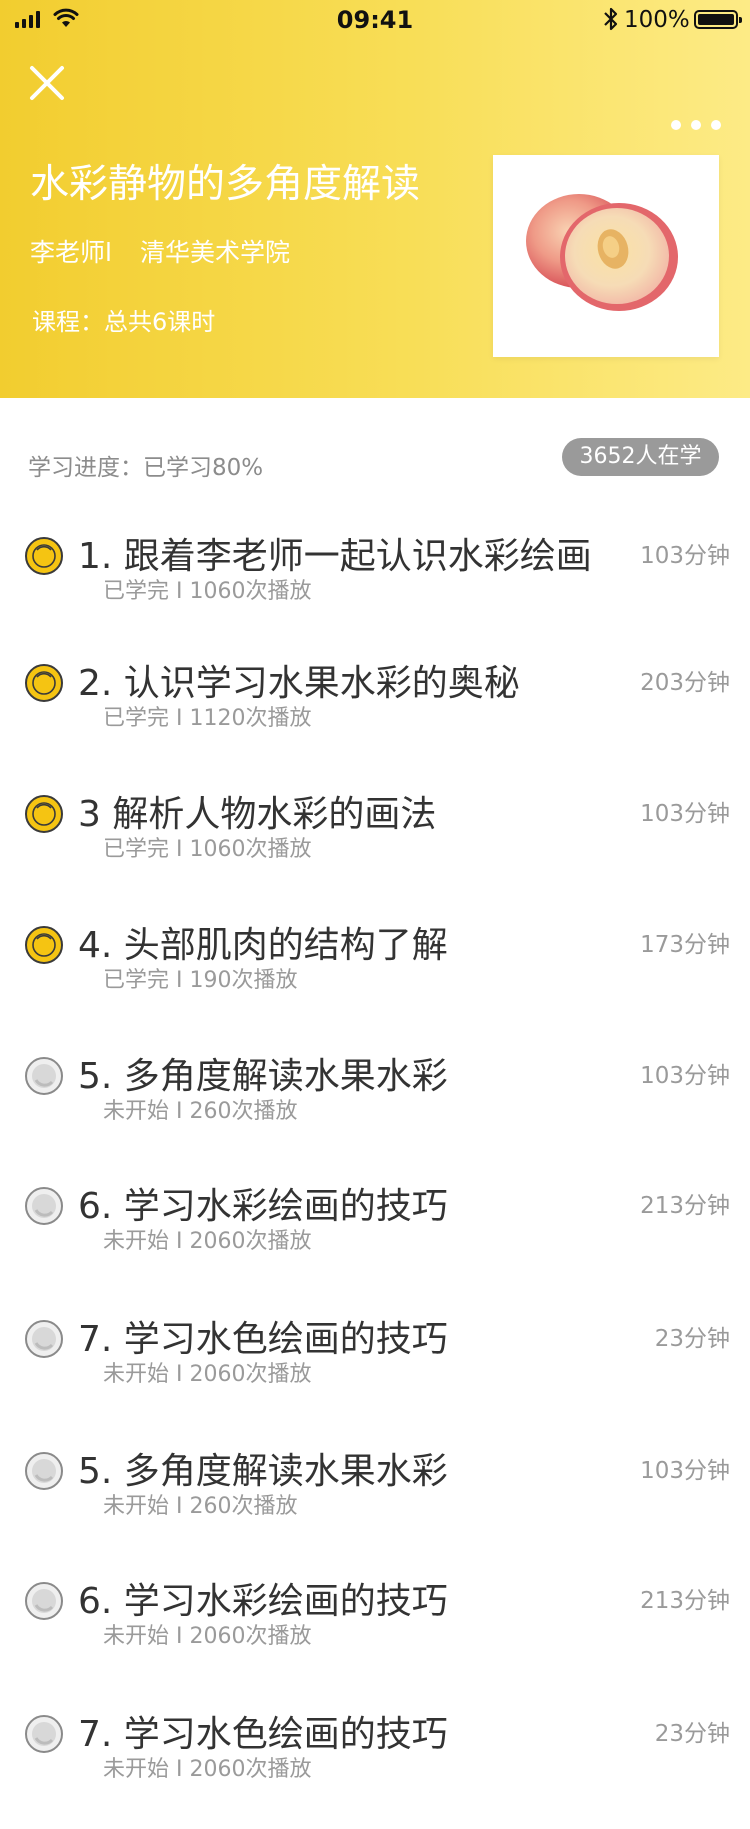  What do you see at coordinates (71, 251) in the screenshot?
I see `teacher-name: 李老师l` at bounding box center [71, 251].